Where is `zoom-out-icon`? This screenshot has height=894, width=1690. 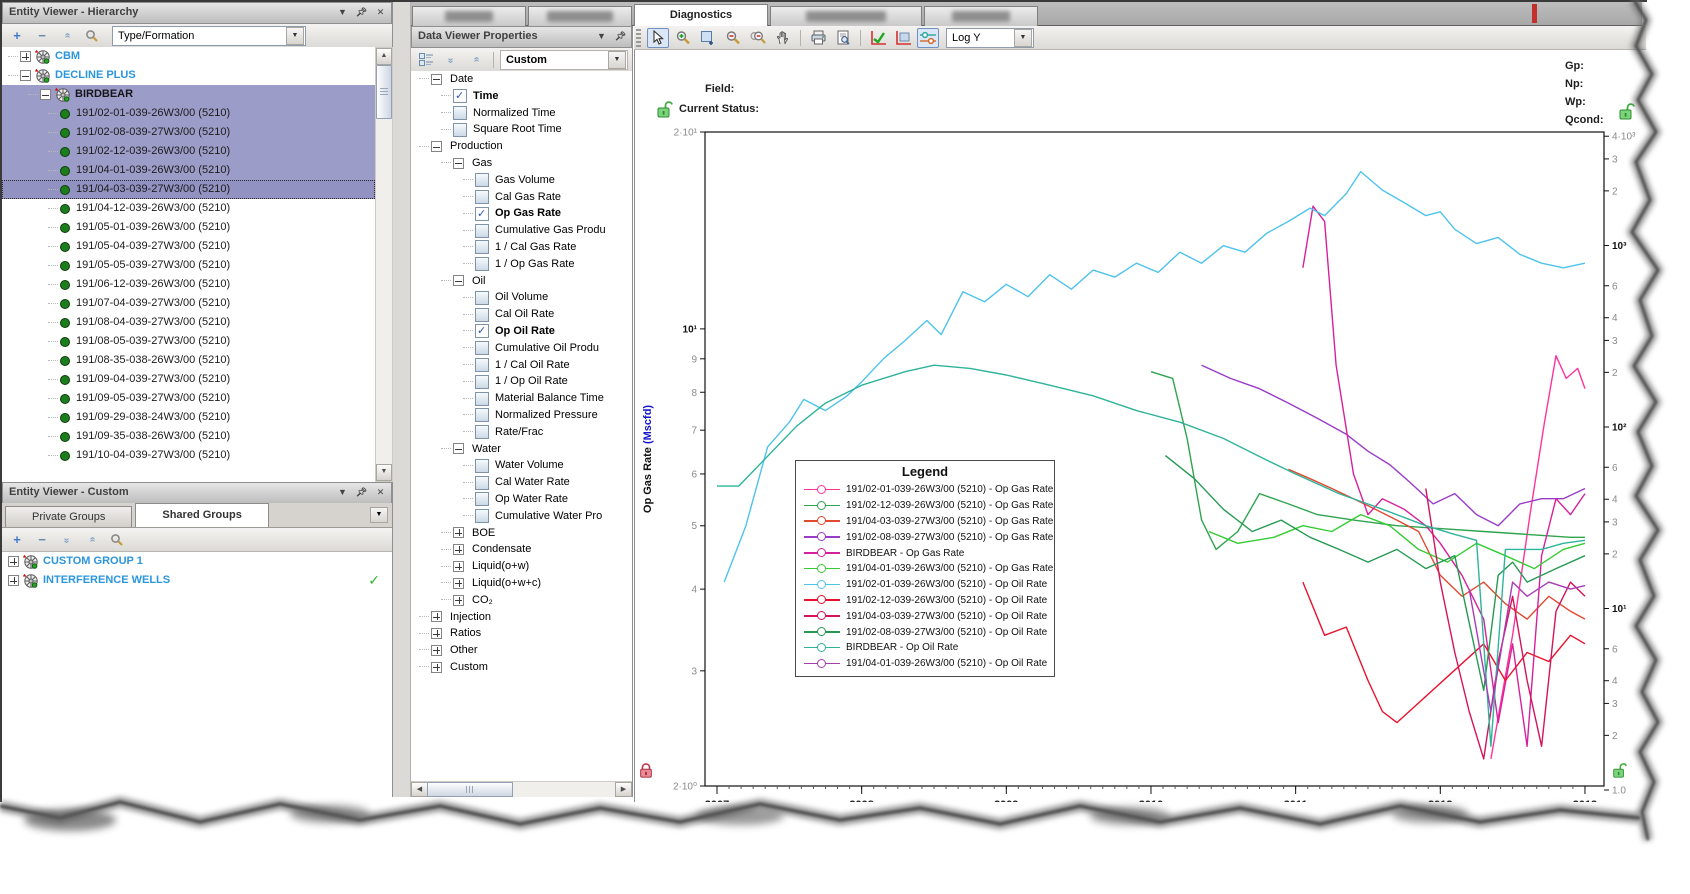
zoom-out-icon is located at coordinates (733, 38).